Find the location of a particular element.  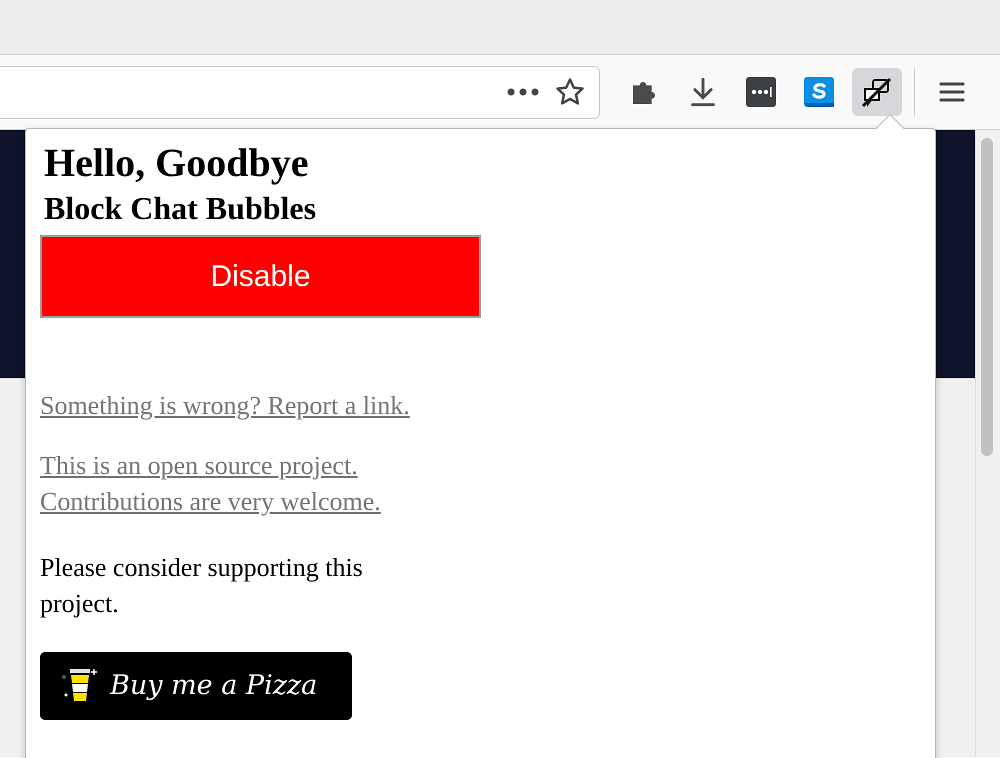

donate-button: Buy me a Pizza is located at coordinates (196, 686).